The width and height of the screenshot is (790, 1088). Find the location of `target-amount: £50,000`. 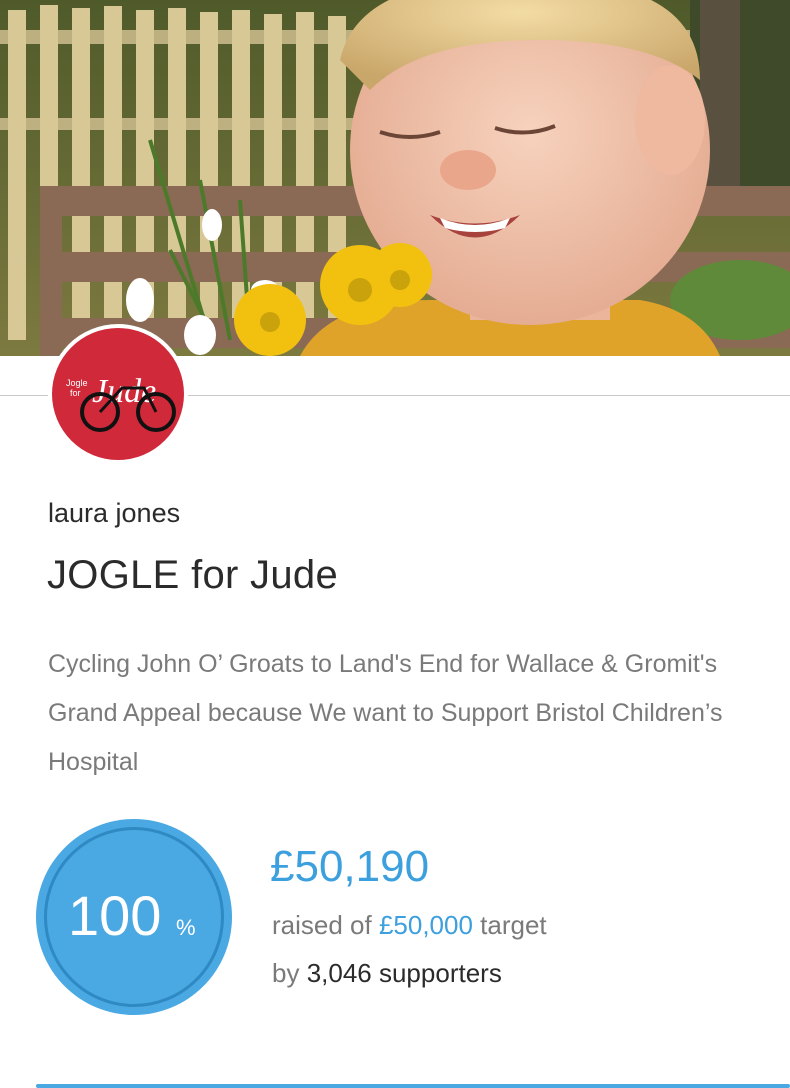

target-amount: £50,000 is located at coordinates (425, 925).